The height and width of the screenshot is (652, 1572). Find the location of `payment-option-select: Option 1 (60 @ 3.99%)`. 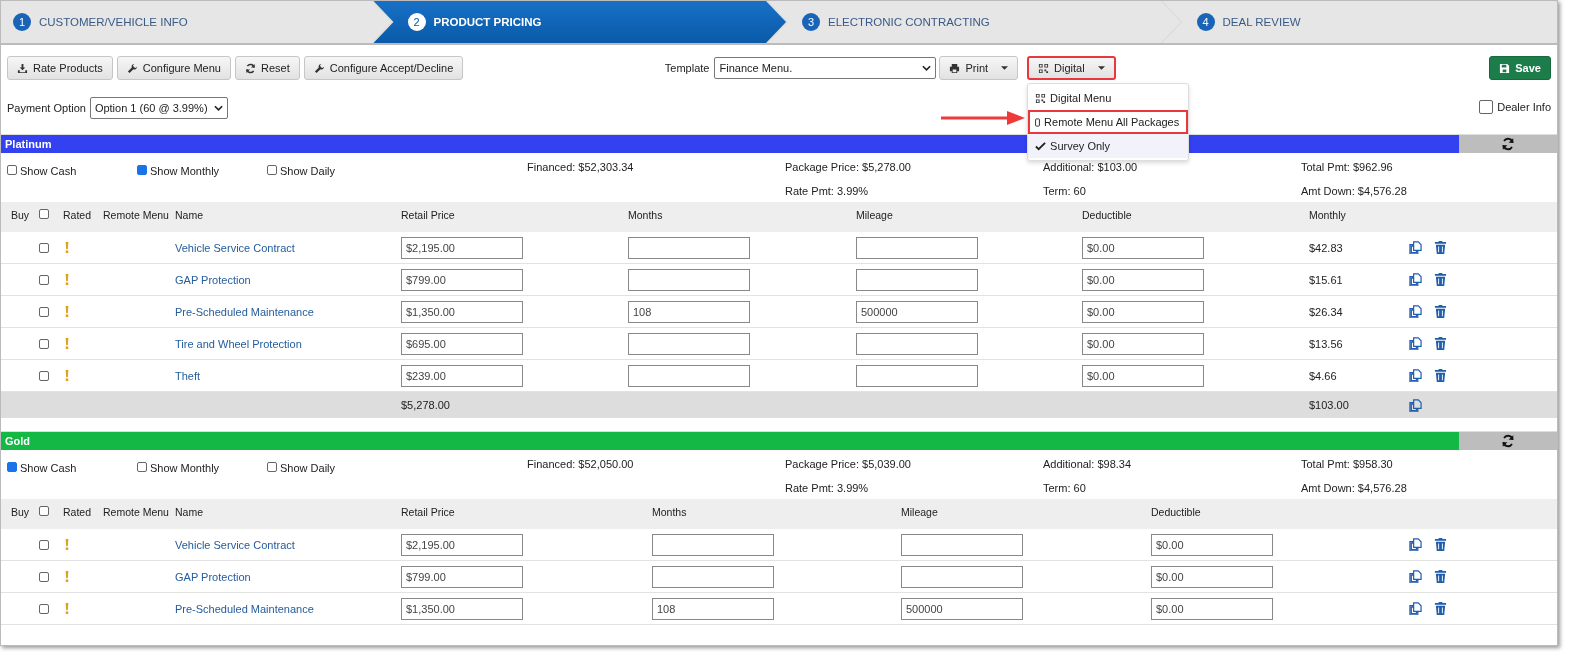

payment-option-select: Option 1 (60 @ 3.99%) is located at coordinates (158, 108).